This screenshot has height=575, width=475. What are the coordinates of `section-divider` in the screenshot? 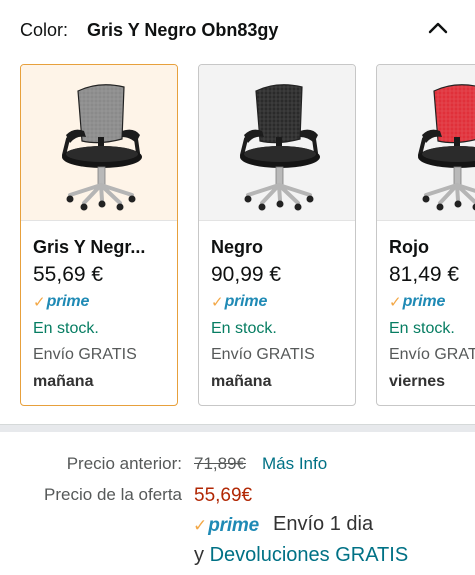 It's located at (237, 428).